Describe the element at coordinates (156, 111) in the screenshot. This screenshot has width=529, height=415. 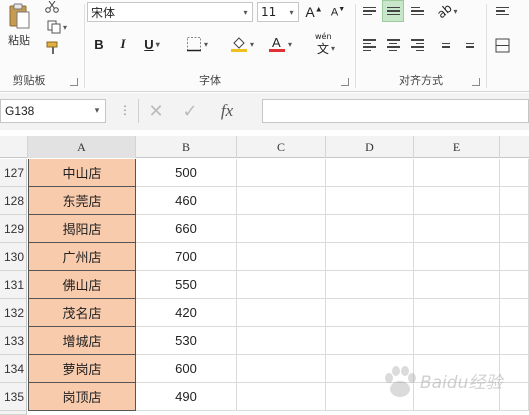
I see `cancel-icon: ✕` at that location.